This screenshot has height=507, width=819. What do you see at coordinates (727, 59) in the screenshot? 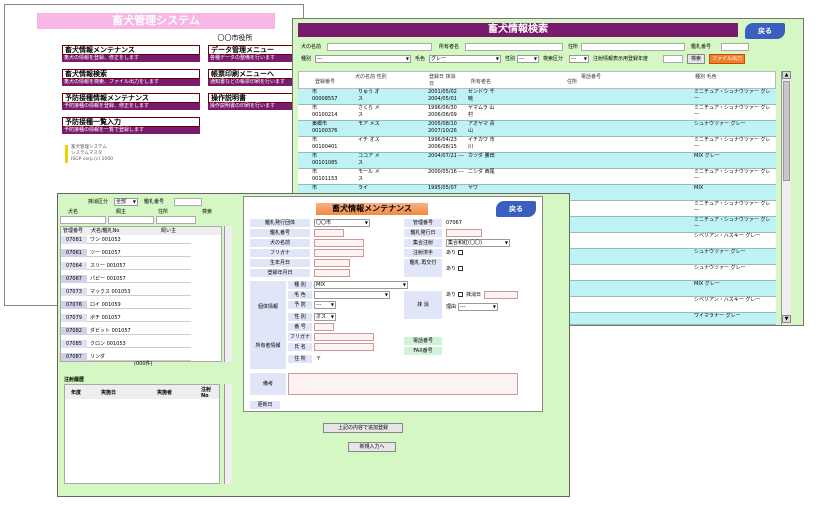
I see `export-button: ファイル出力` at bounding box center [727, 59].